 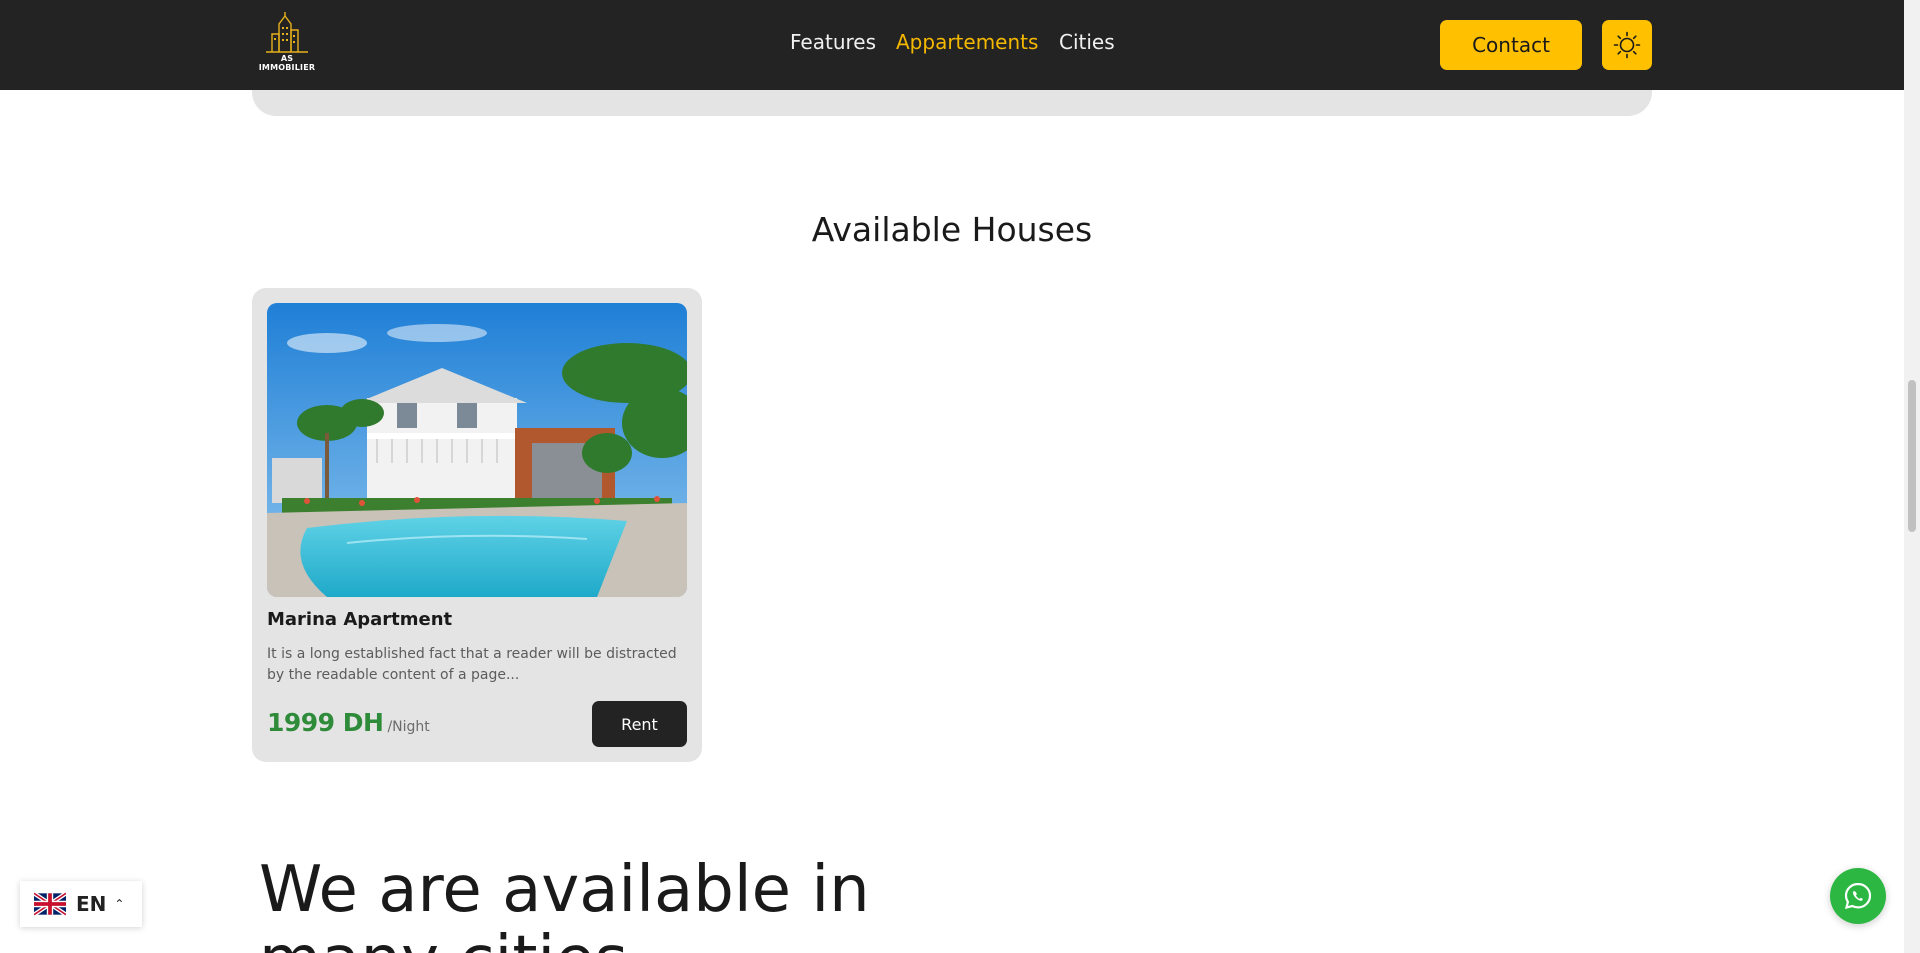 I want to click on nav-cities: Cities, so click(x=1087, y=42).